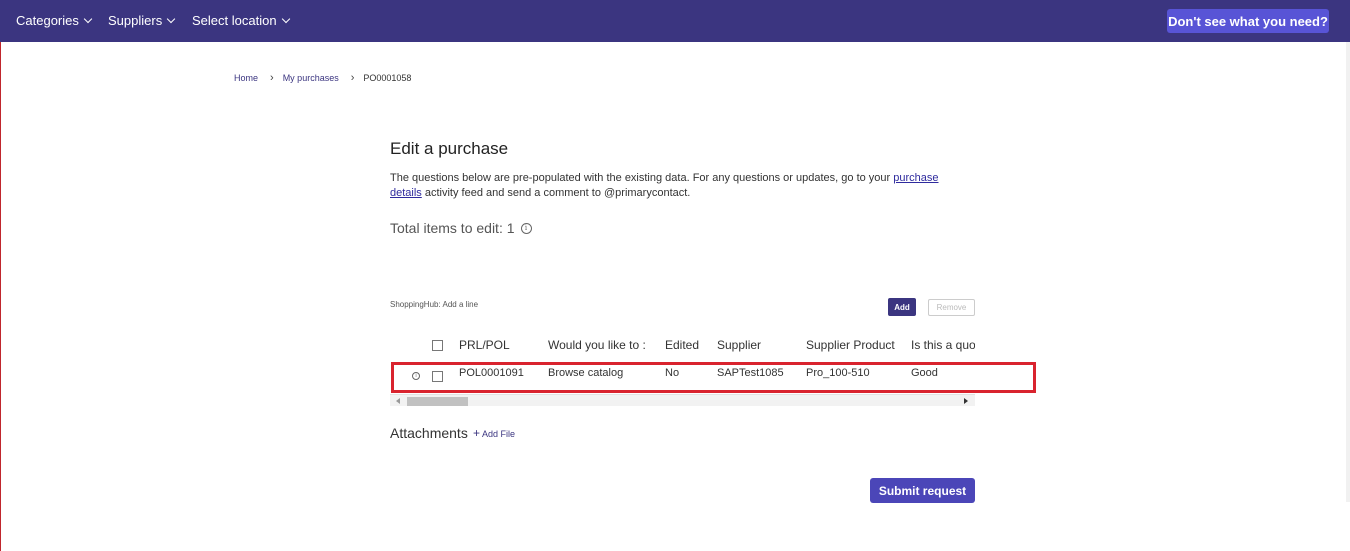 Image resolution: width=1350 pixels, height=551 pixels. I want to click on column-header-prl-pol: PRL/POL, so click(484, 345).